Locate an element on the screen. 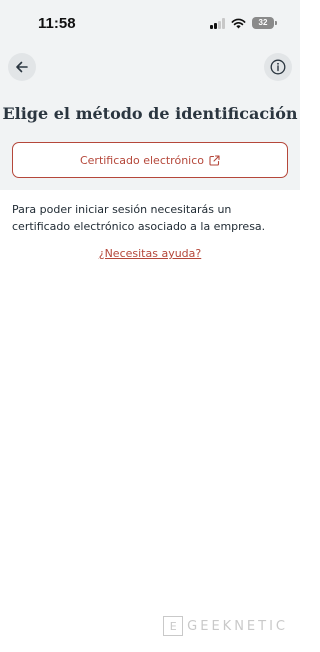 This screenshot has height=652, width=320. watermark: E GEEKNETIC is located at coordinates (225, 626).